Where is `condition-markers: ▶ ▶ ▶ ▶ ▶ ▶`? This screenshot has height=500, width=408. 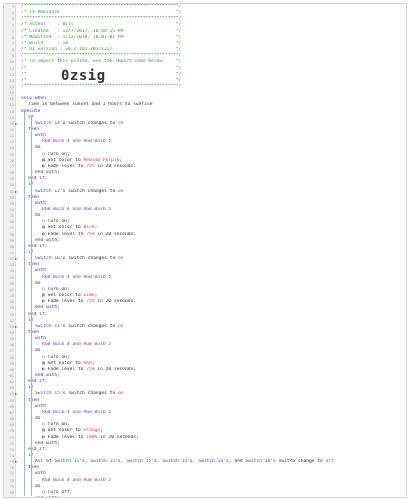
condition-markers: ▶ ▶ ▶ ▶ ▶ ▶ is located at coordinates (17, 250).